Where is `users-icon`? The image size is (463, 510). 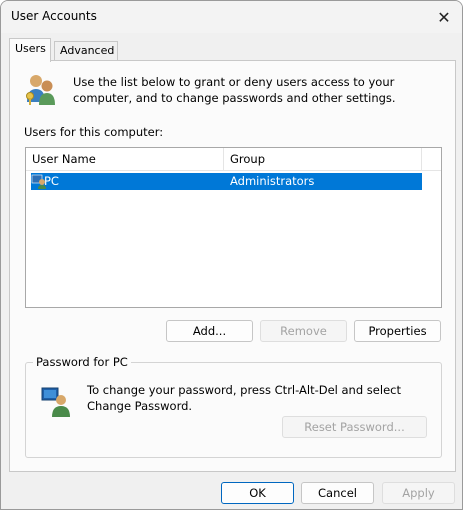 users-icon is located at coordinates (40, 90).